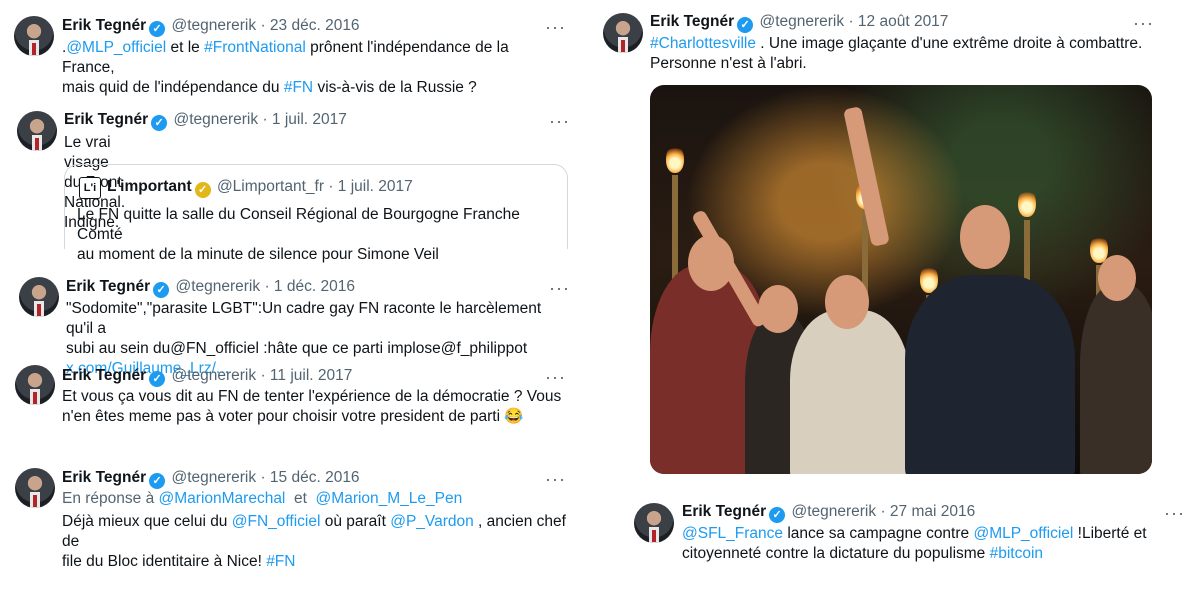  Describe the element at coordinates (164, 561) in the screenshot. I see `text-segment: file du Bloc identitaire à Nice!` at that location.